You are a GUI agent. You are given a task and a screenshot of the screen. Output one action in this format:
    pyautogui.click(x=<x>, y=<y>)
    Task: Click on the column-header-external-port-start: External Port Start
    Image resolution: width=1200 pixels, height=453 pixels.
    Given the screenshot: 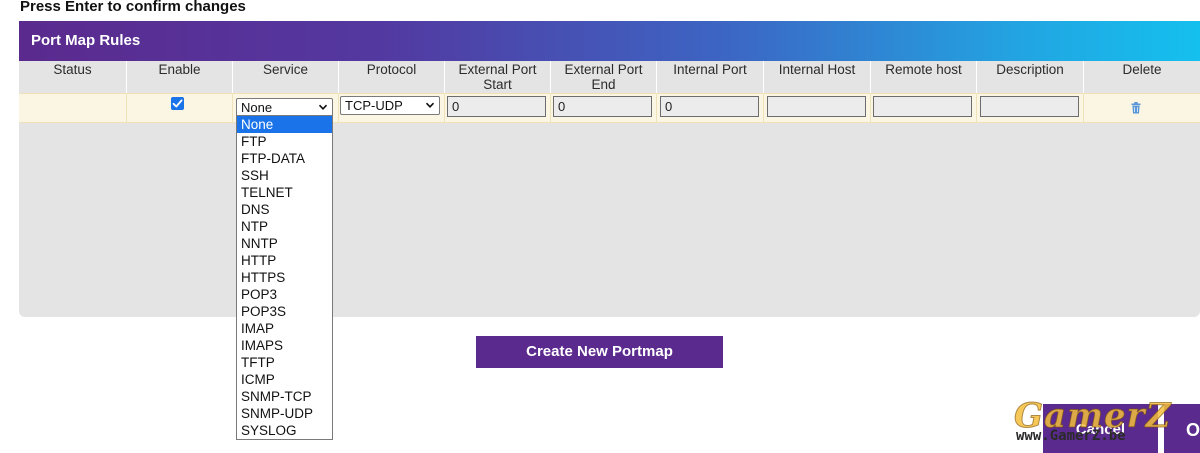 What is the action you would take?
    pyautogui.click(x=497, y=77)
    